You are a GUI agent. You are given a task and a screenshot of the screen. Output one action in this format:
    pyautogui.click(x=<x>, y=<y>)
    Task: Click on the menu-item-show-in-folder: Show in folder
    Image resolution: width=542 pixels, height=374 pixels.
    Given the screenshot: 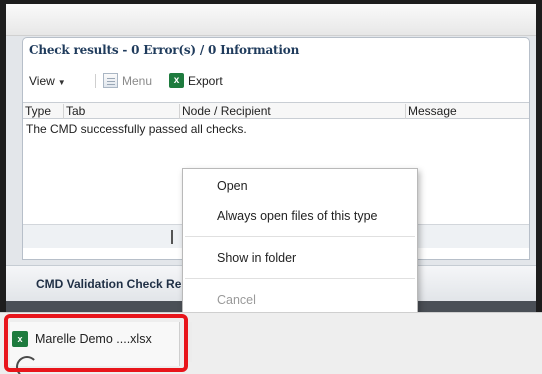 What is the action you would take?
    pyautogui.click(x=256, y=258)
    